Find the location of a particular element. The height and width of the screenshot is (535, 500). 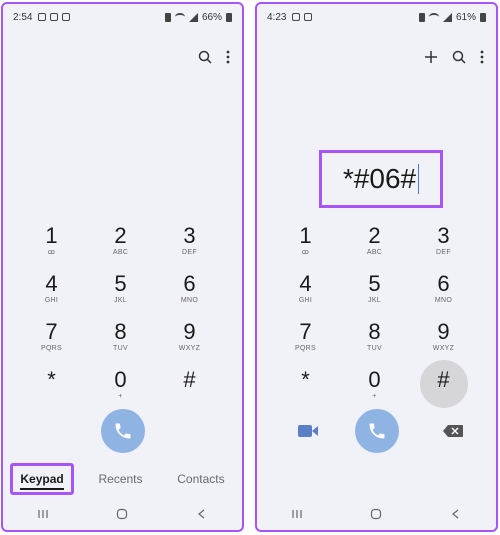

bottom-tabs: Keypad Recents Contacts is located at coordinates (122, 479).